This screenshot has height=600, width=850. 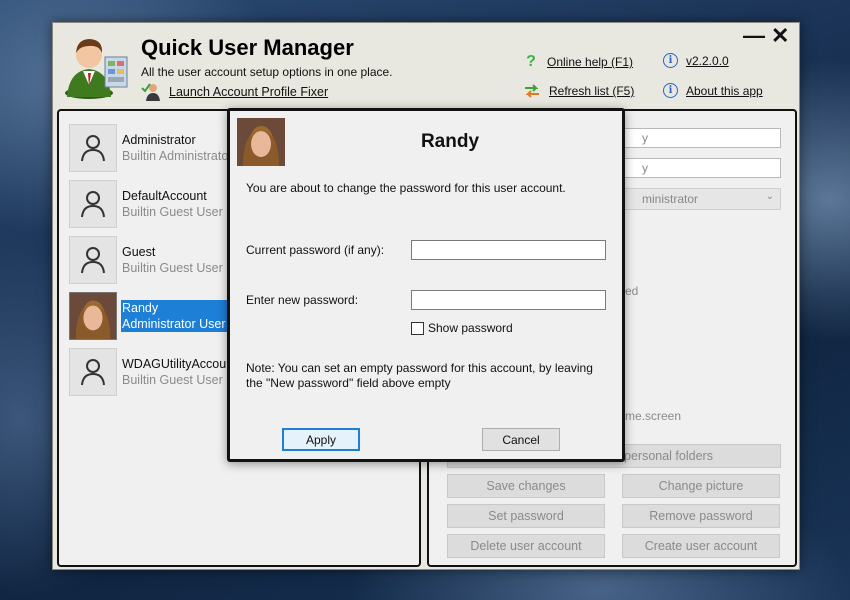 What do you see at coordinates (348, 383) in the screenshot?
I see `note-line-2: the "New password" field above empty` at bounding box center [348, 383].